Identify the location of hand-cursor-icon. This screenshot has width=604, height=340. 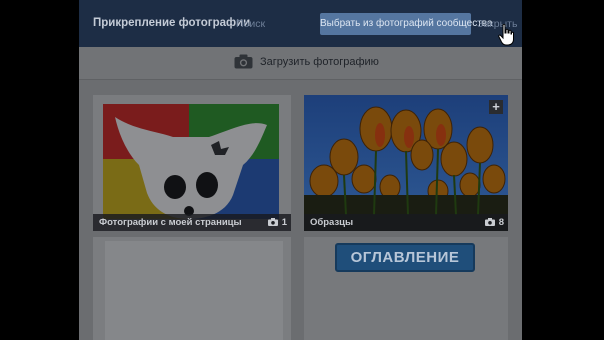
(506, 35).